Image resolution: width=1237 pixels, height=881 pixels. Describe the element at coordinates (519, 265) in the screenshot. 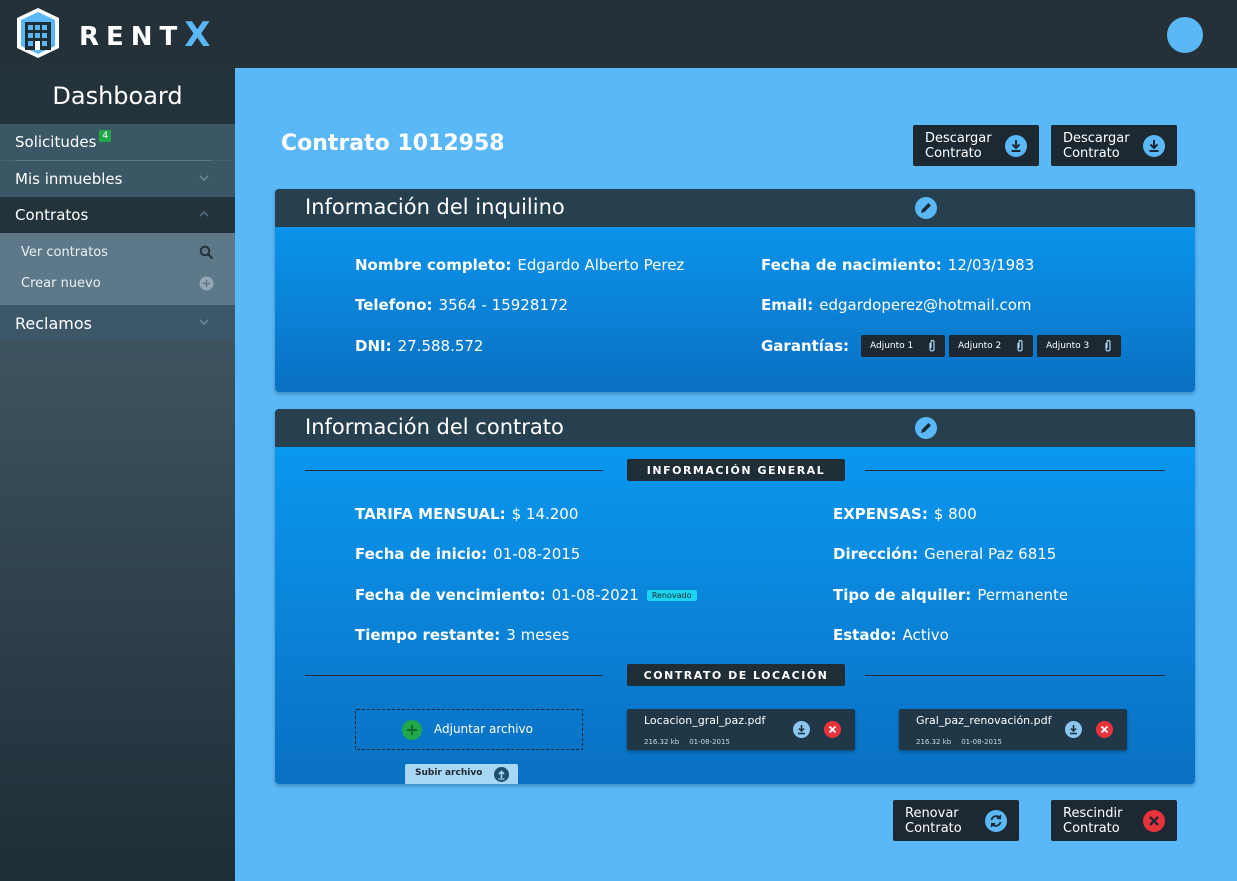

I see `tenant-name-field: Nombre completo: Edgardo Alberto Perez` at that location.